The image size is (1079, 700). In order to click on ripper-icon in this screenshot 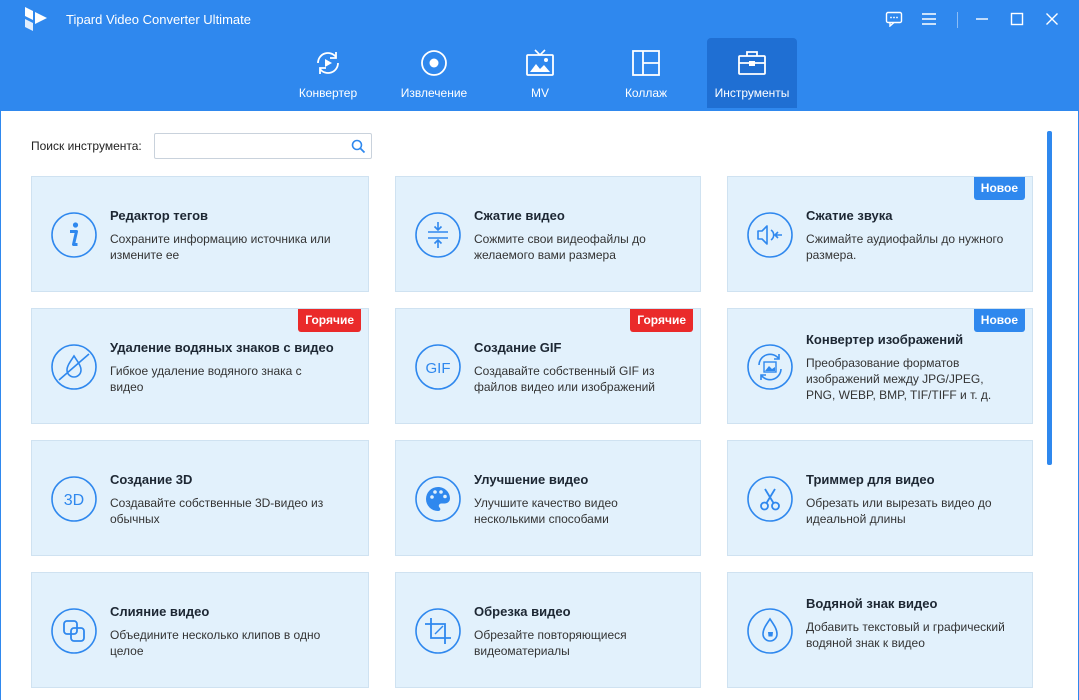, I will do `click(434, 63)`.